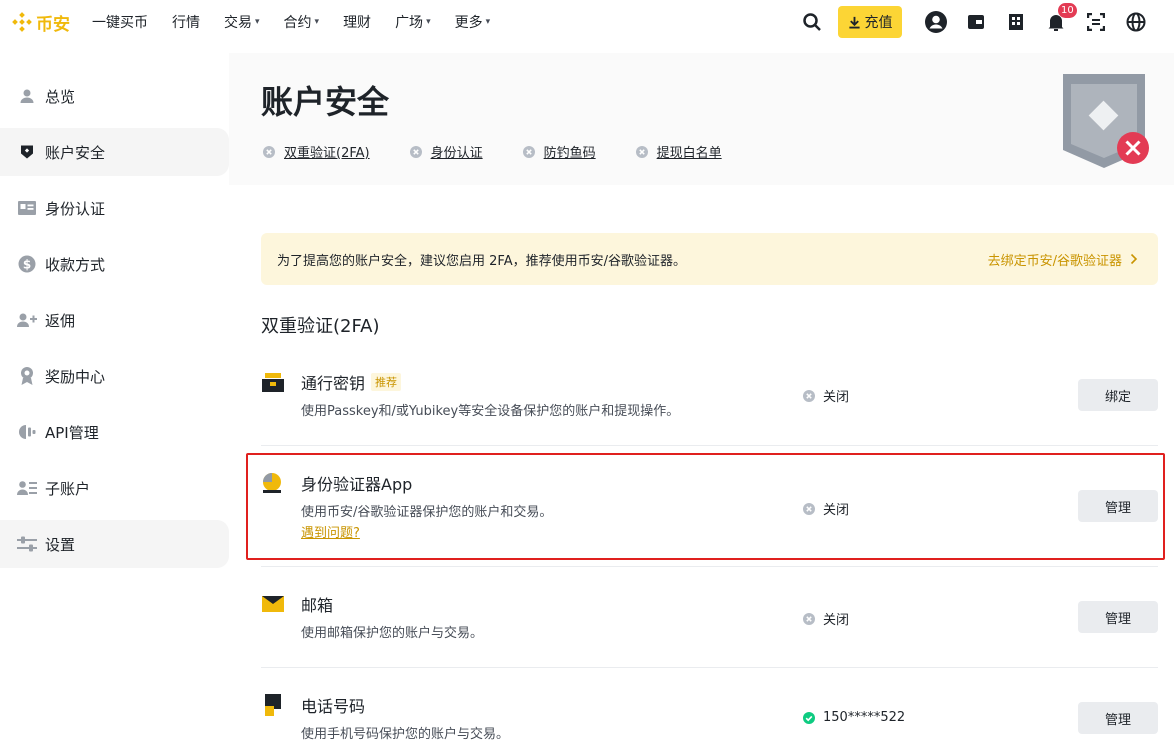 The width and height of the screenshot is (1174, 754). Describe the element at coordinates (114, 432) in the screenshot. I see `sidebar-item-api: API管理` at that location.